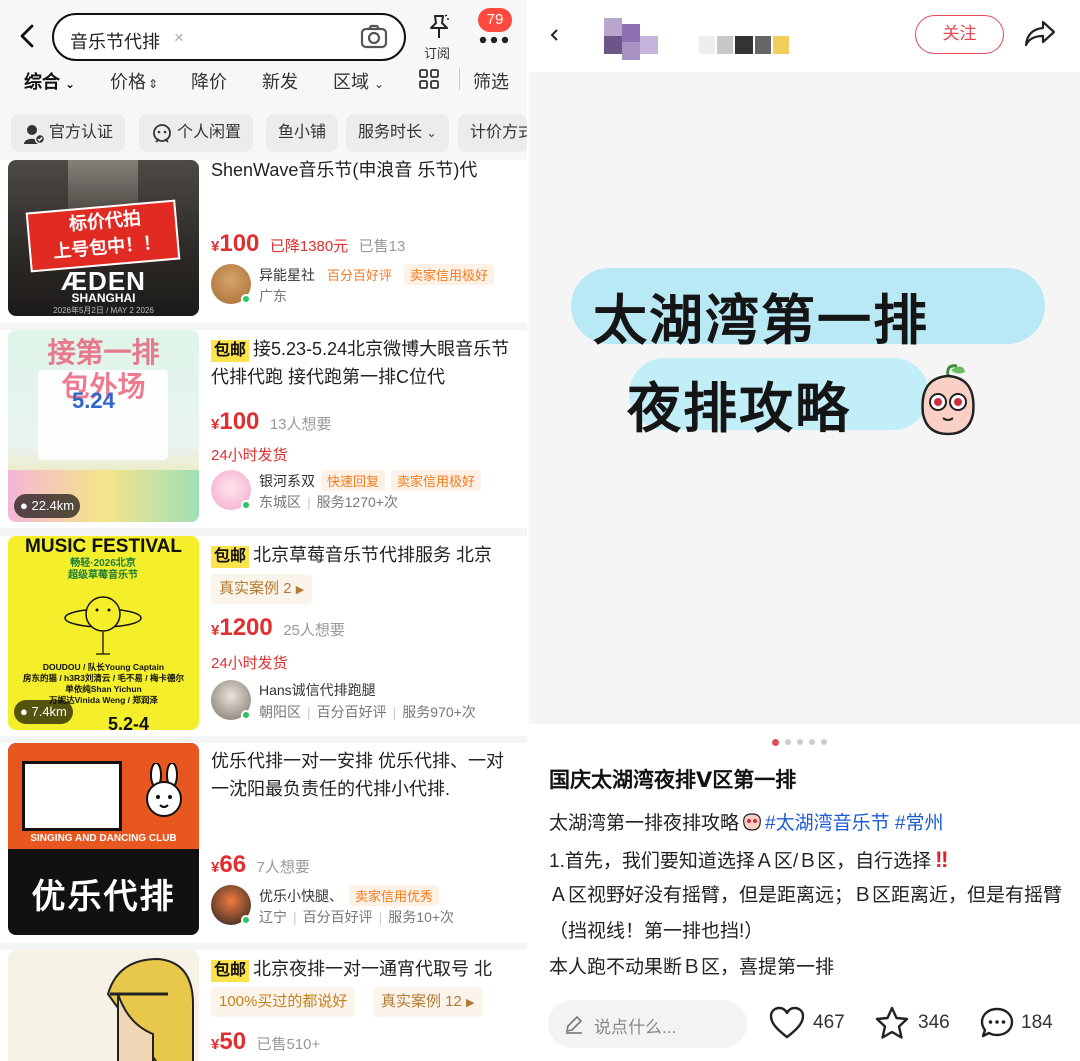 Image resolution: width=1080 pixels, height=1061 pixels. Describe the element at coordinates (280, 81) in the screenshot. I see `sort-tab-new: 新发` at that location.